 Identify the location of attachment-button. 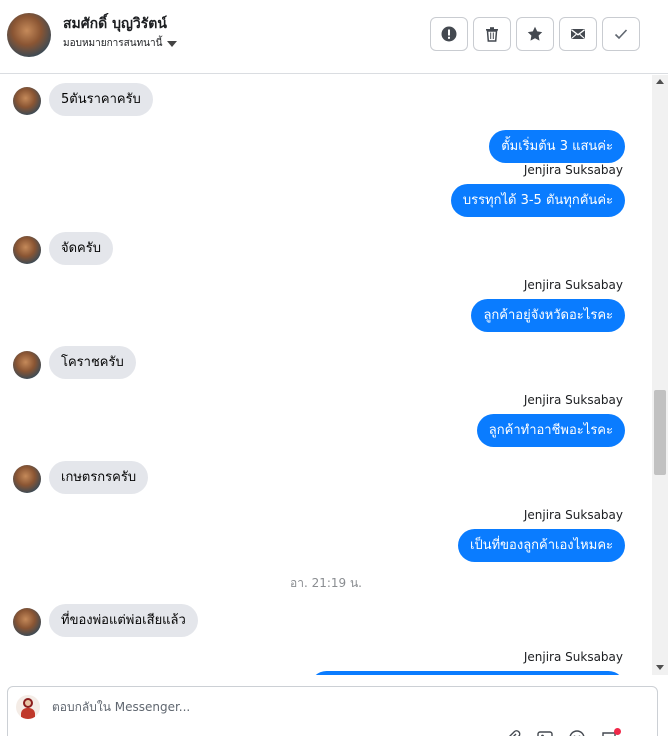
(513, 732).